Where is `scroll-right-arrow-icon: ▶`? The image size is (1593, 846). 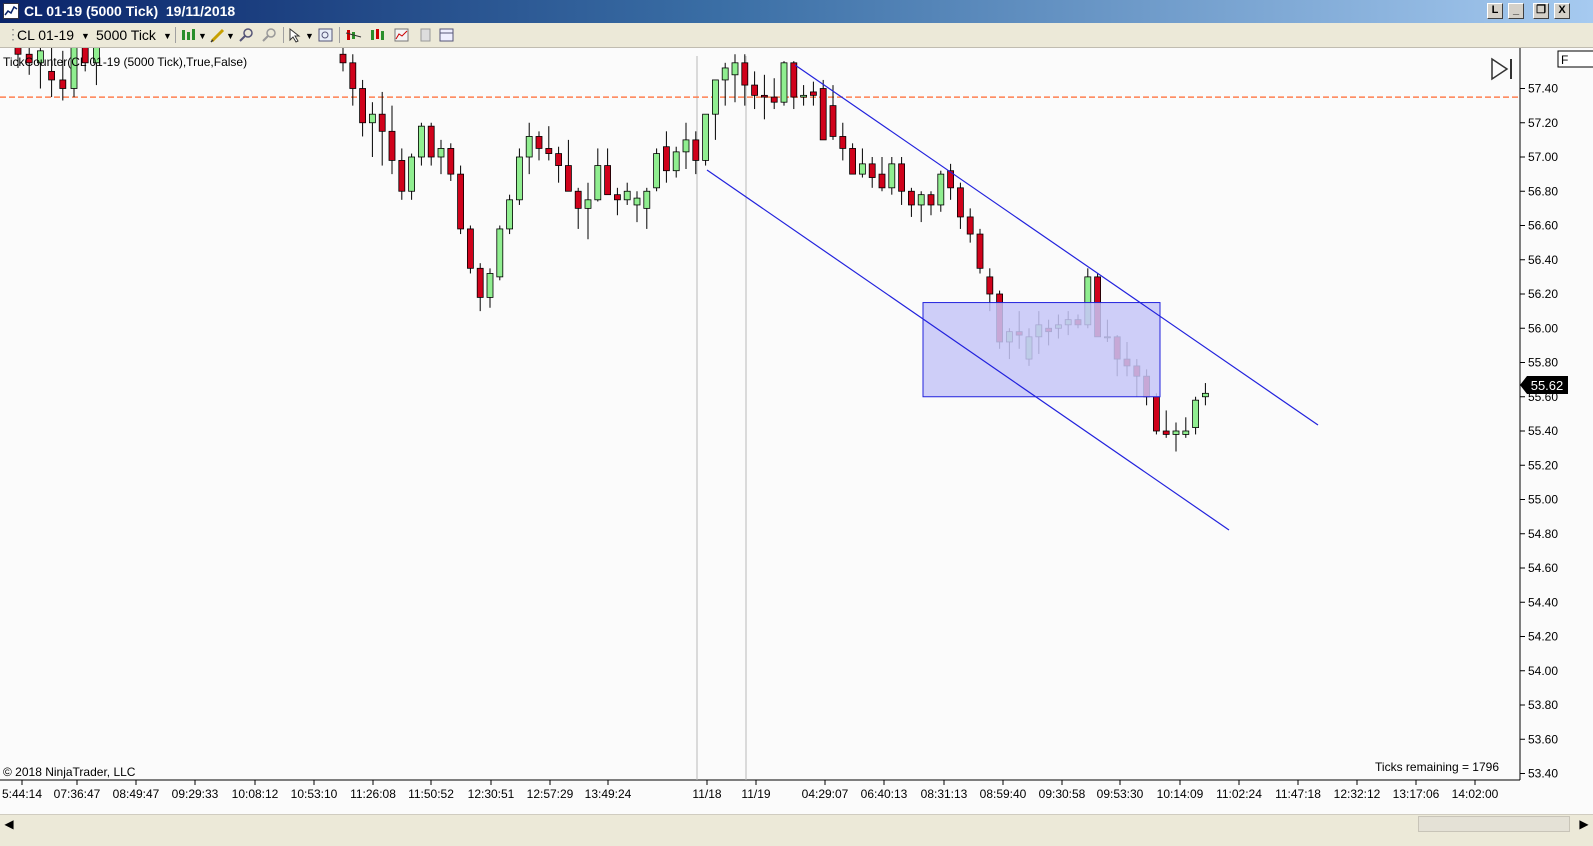
scroll-right-arrow-icon: ▶ is located at coordinates (1584, 824).